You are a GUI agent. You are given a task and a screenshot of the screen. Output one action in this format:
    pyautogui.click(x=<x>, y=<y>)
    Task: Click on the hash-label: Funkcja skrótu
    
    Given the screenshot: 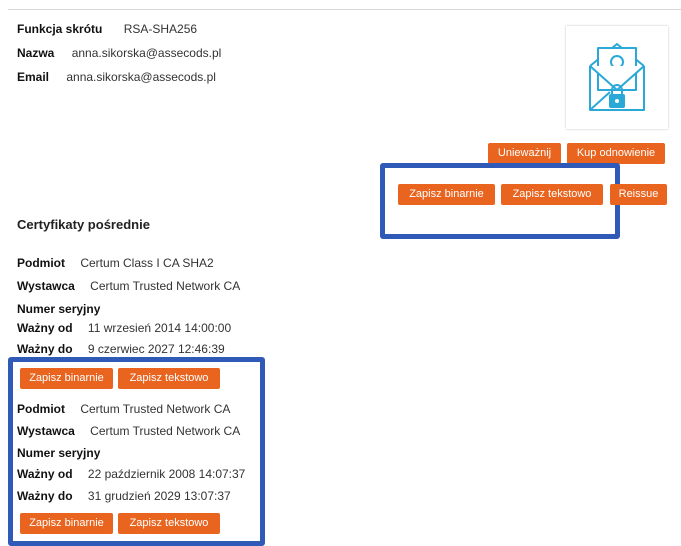 What is the action you would take?
    pyautogui.click(x=60, y=29)
    